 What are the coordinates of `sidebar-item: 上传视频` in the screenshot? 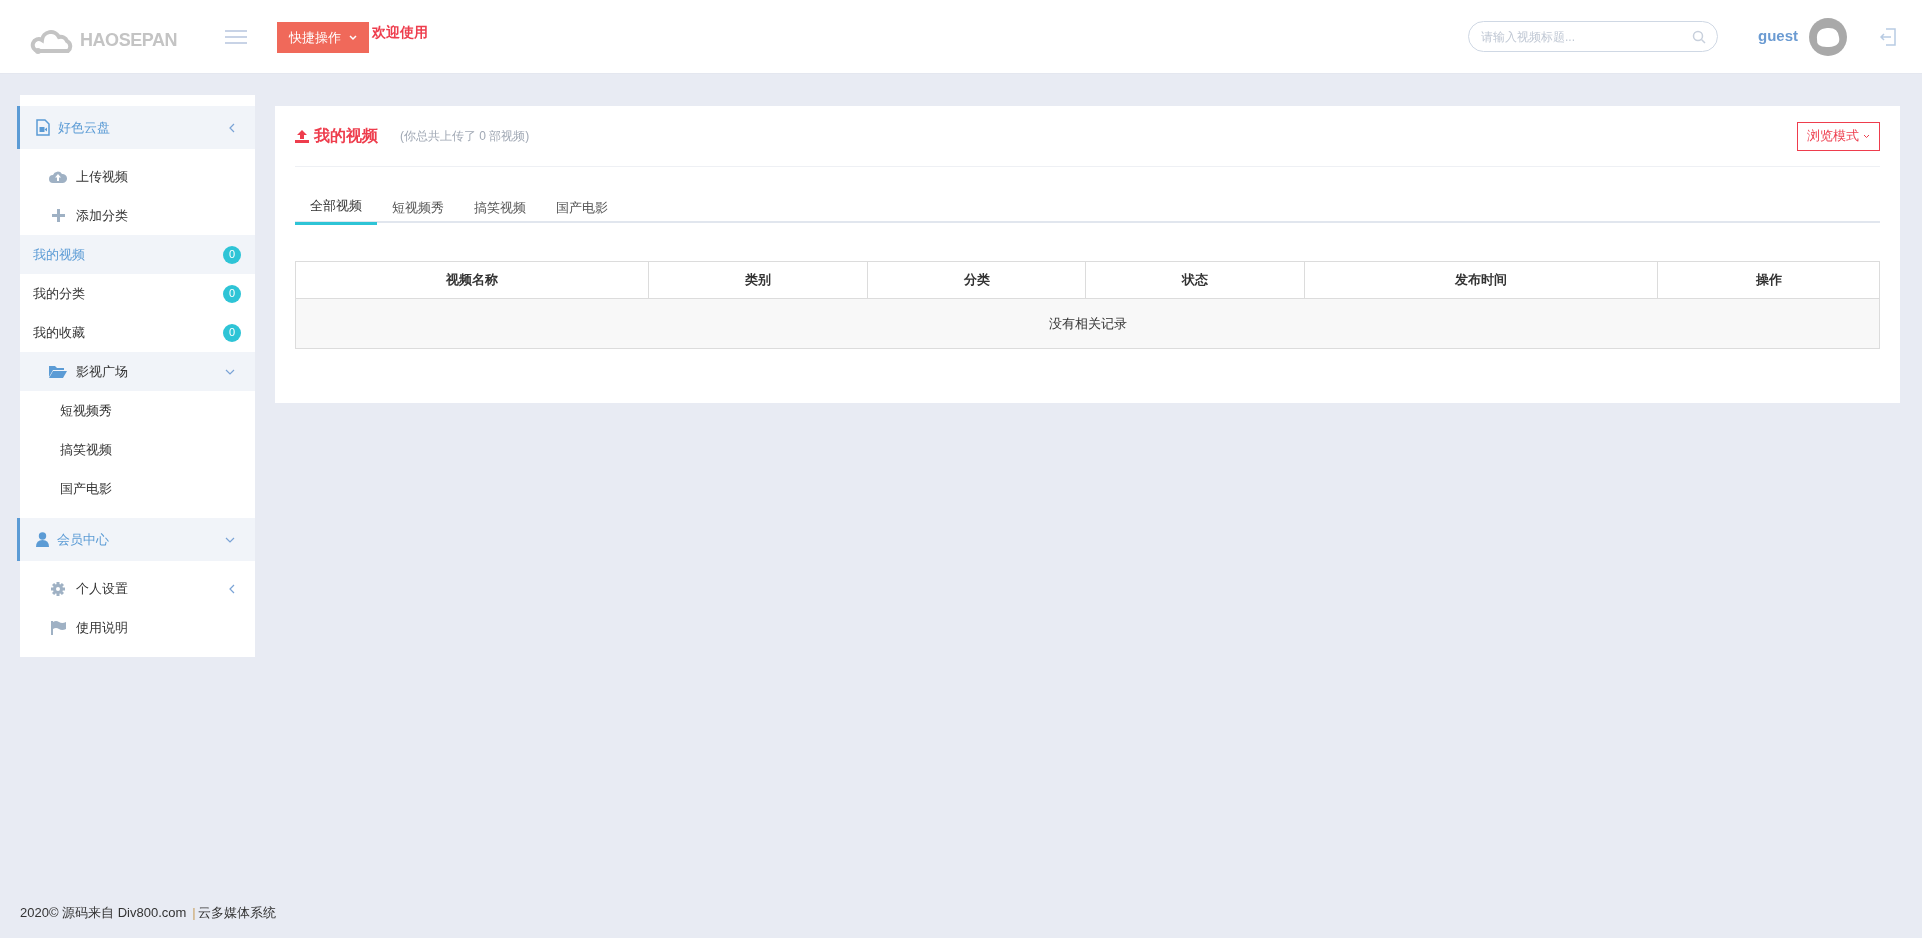 It's located at (137, 176).